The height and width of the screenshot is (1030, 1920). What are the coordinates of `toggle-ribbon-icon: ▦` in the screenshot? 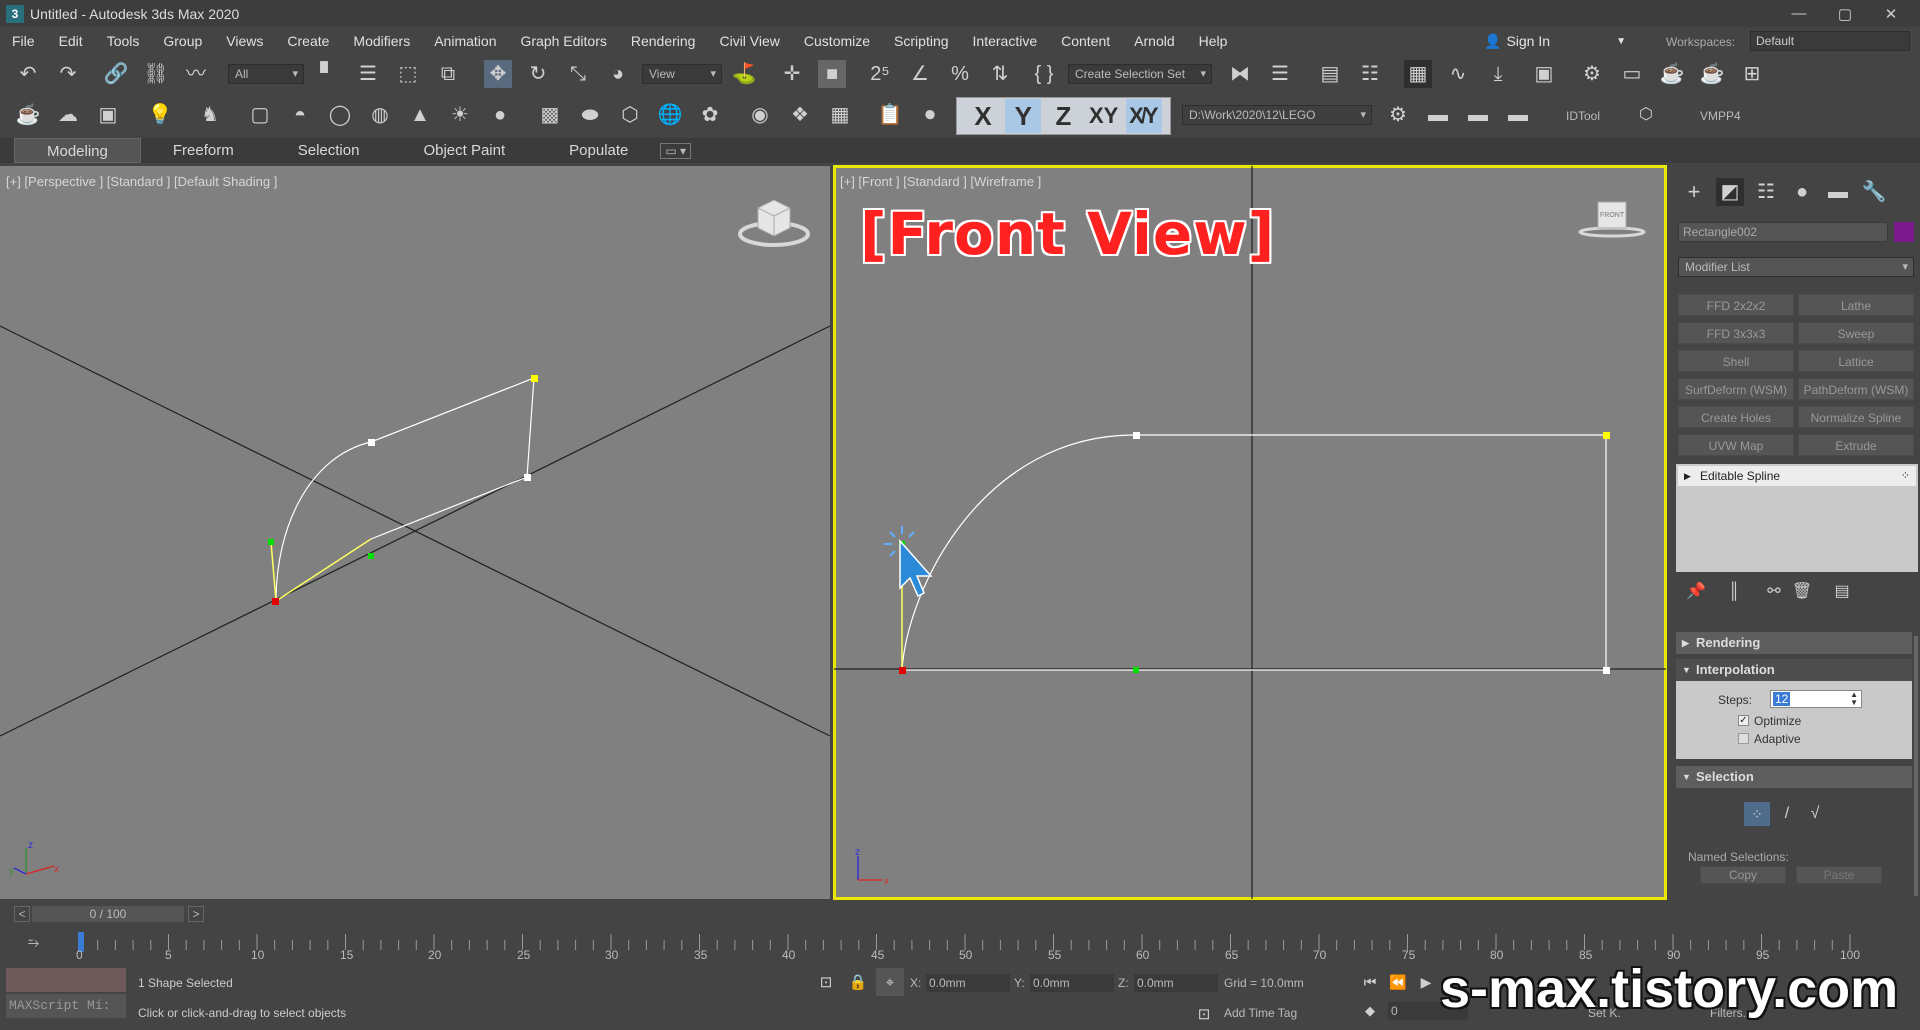 It's located at (1418, 74).